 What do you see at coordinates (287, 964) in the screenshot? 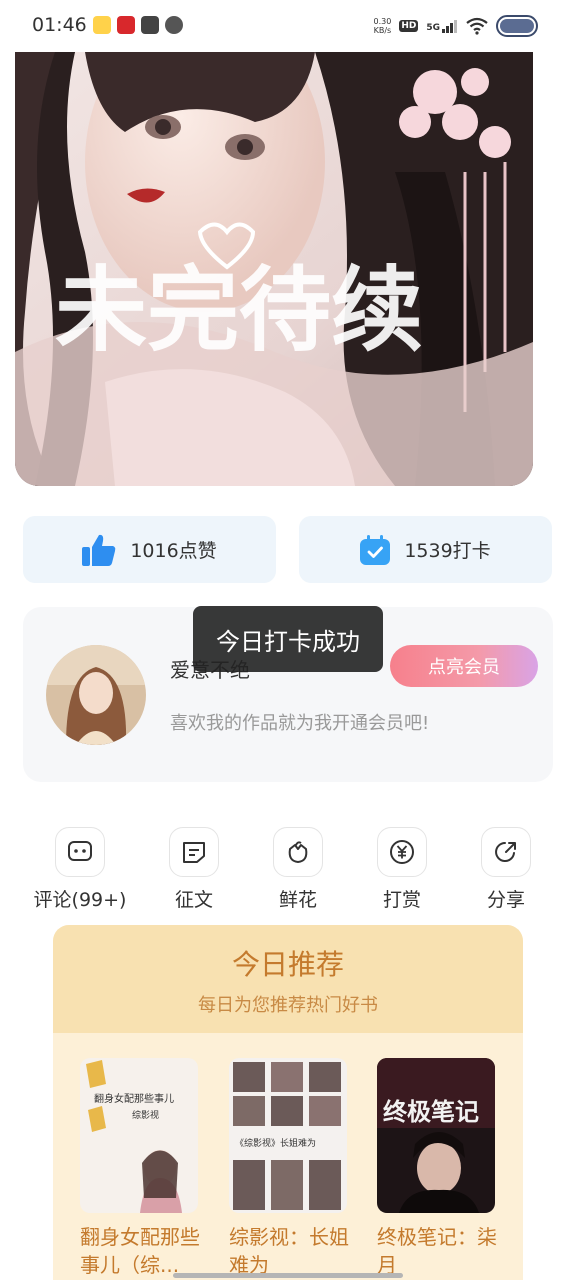
I see `recommend-title: 今日推荐` at bounding box center [287, 964].